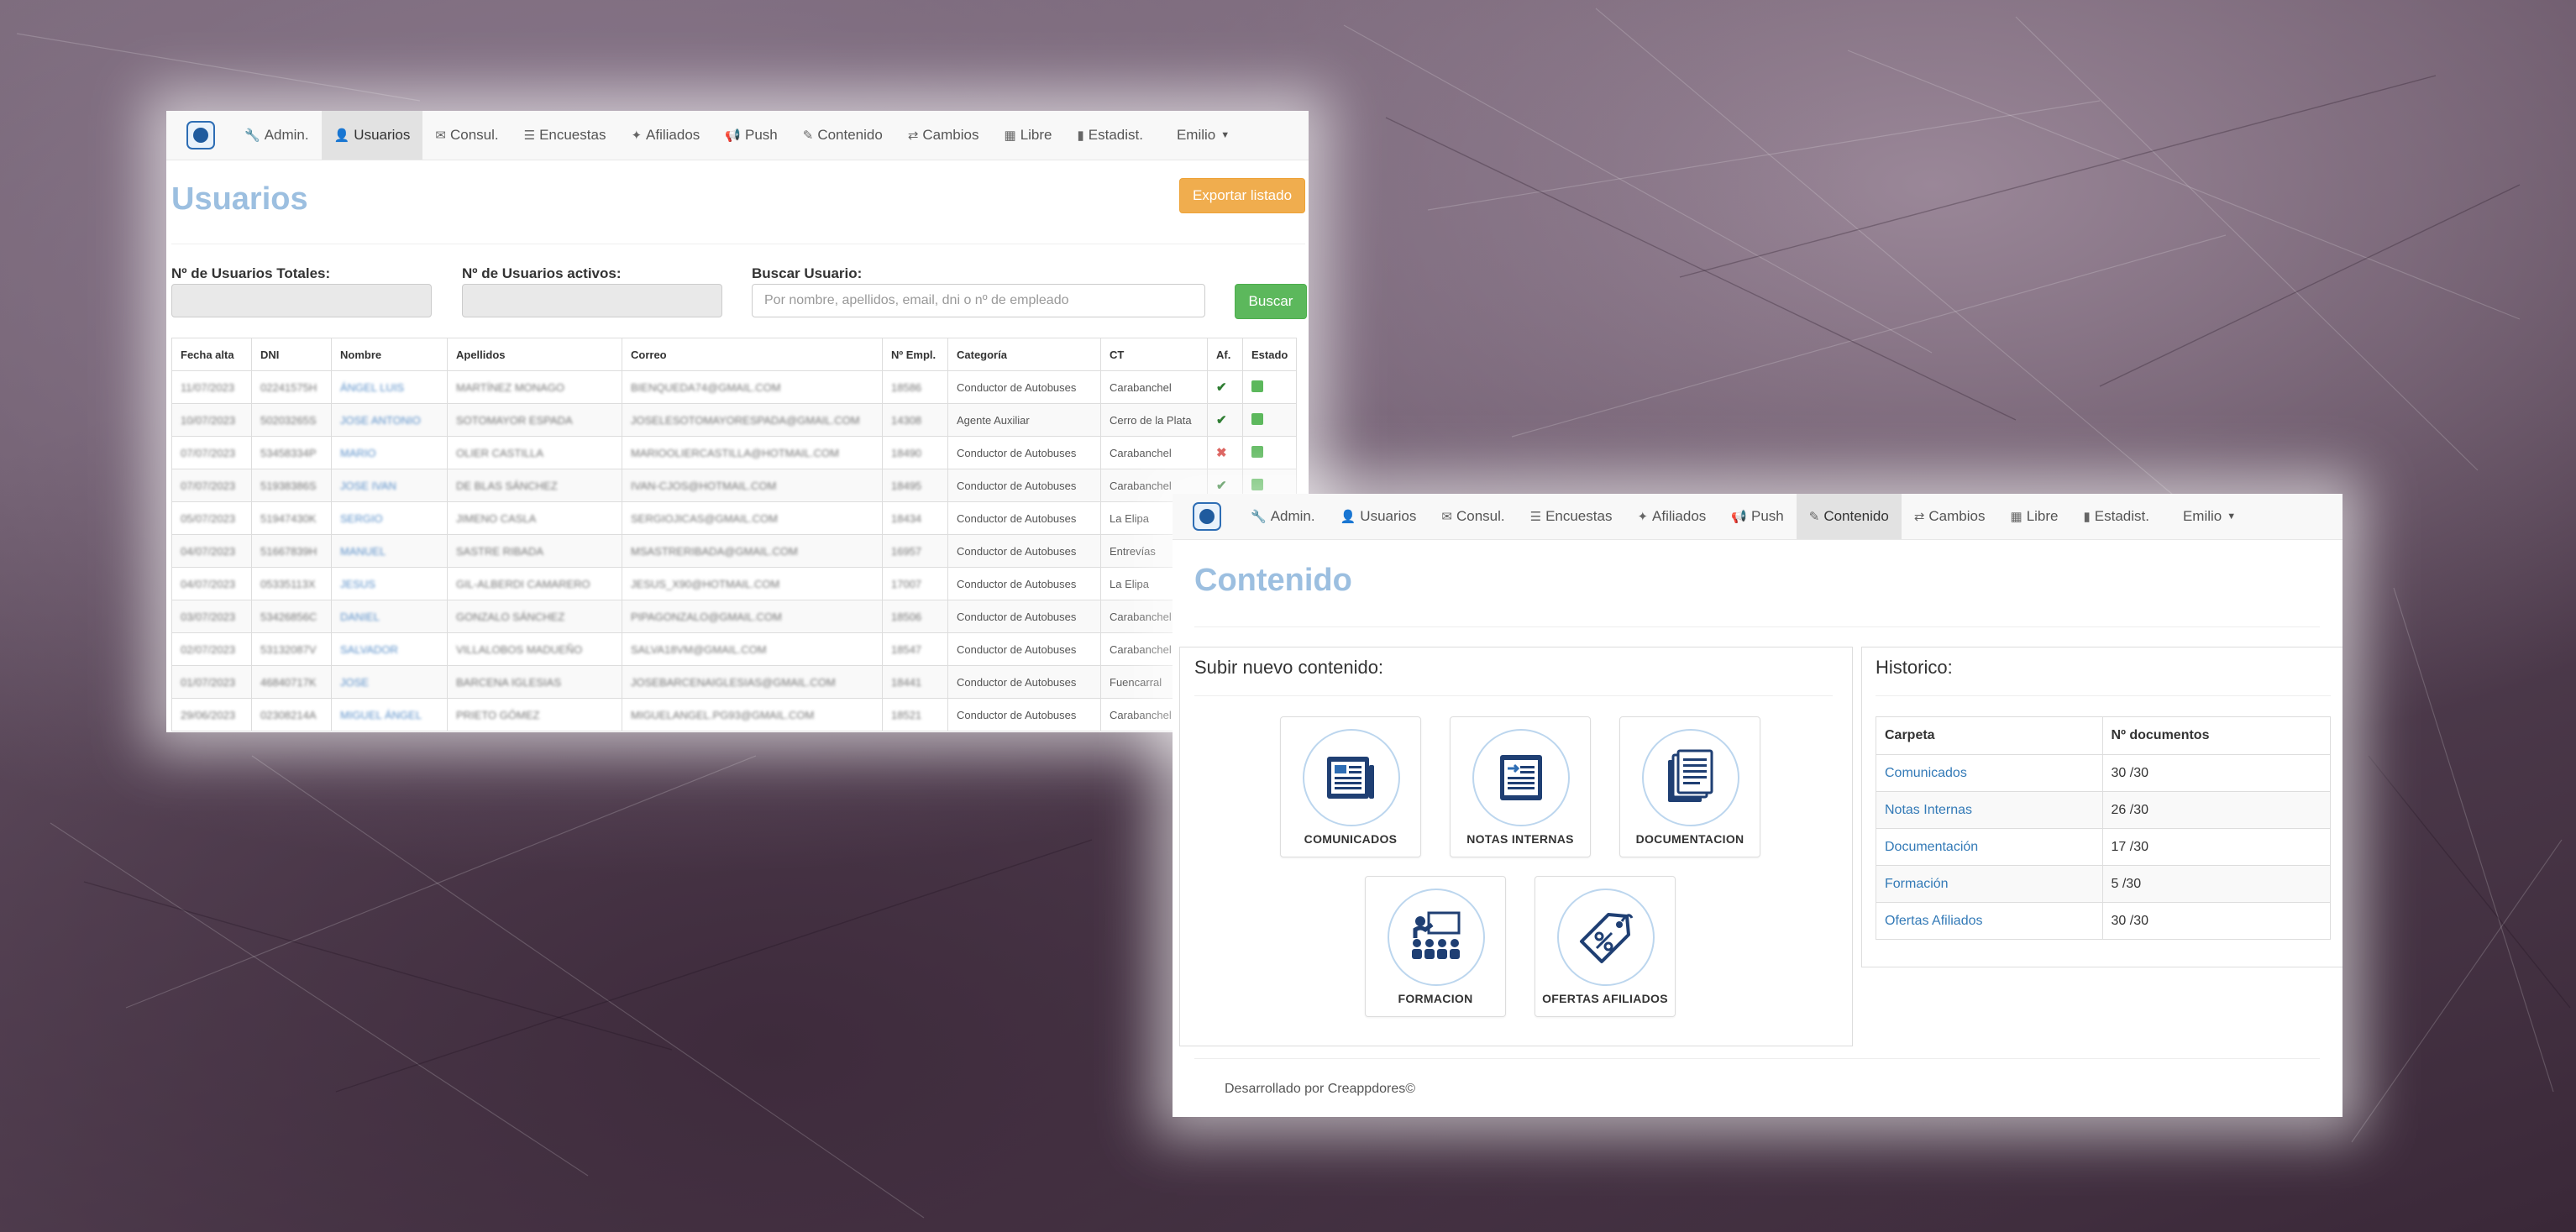  I want to click on user-name-link: JOSE IVAN, so click(368, 486).